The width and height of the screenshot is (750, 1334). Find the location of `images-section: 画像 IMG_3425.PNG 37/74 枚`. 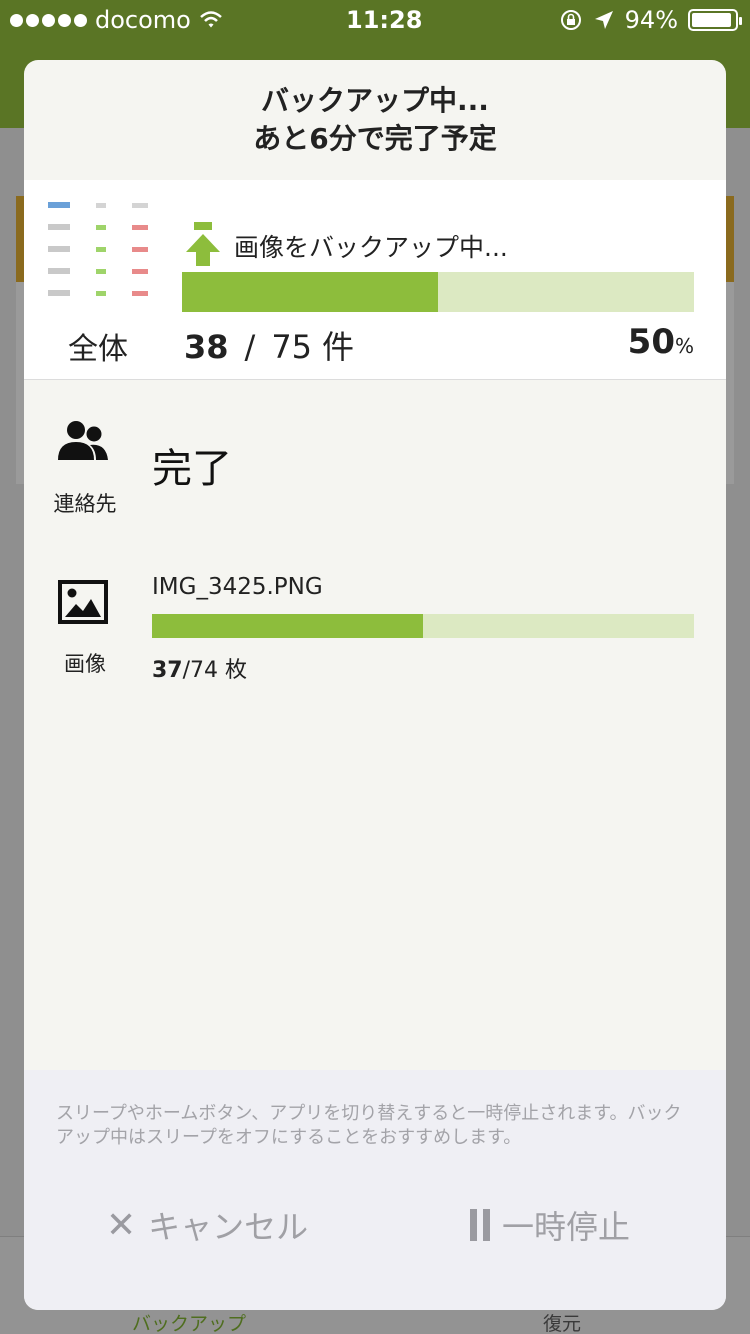

images-section: 画像 IMG_3425.PNG 37/74 枚 is located at coordinates (375, 630).